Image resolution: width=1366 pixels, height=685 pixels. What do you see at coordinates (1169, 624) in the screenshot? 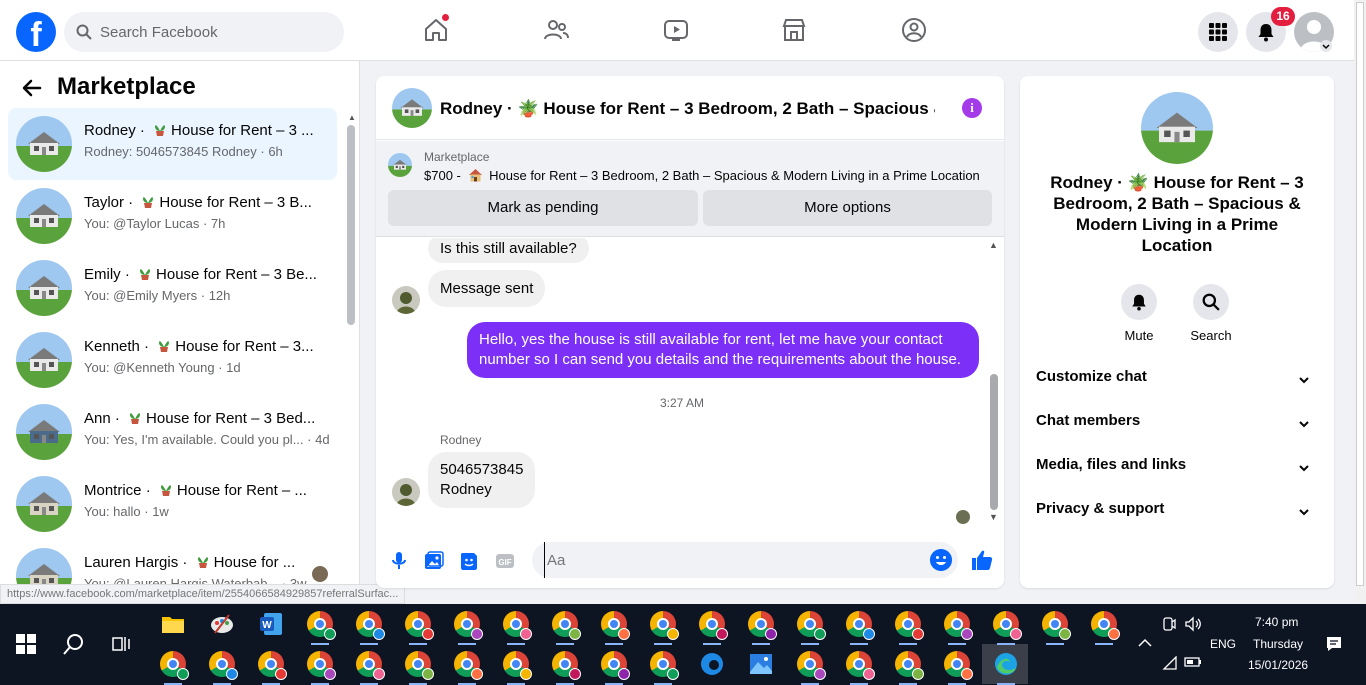
I see `meet-now-icon` at bounding box center [1169, 624].